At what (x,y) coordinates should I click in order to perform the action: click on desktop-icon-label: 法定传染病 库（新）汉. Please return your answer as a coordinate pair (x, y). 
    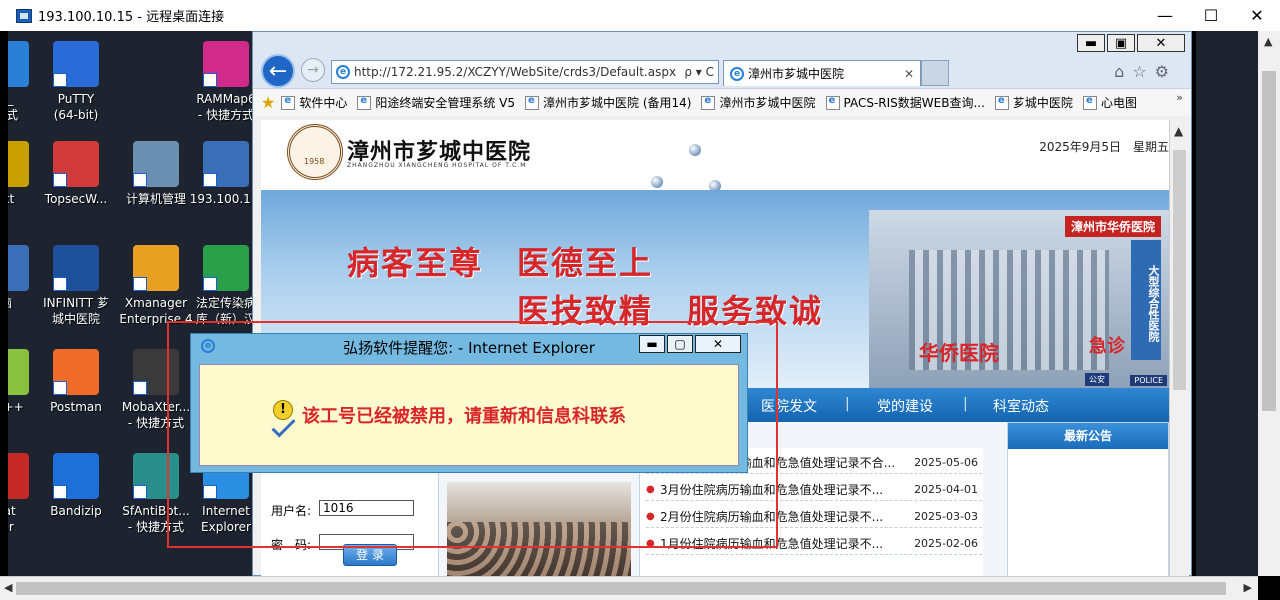
    Looking at the image, I should click on (223, 311).